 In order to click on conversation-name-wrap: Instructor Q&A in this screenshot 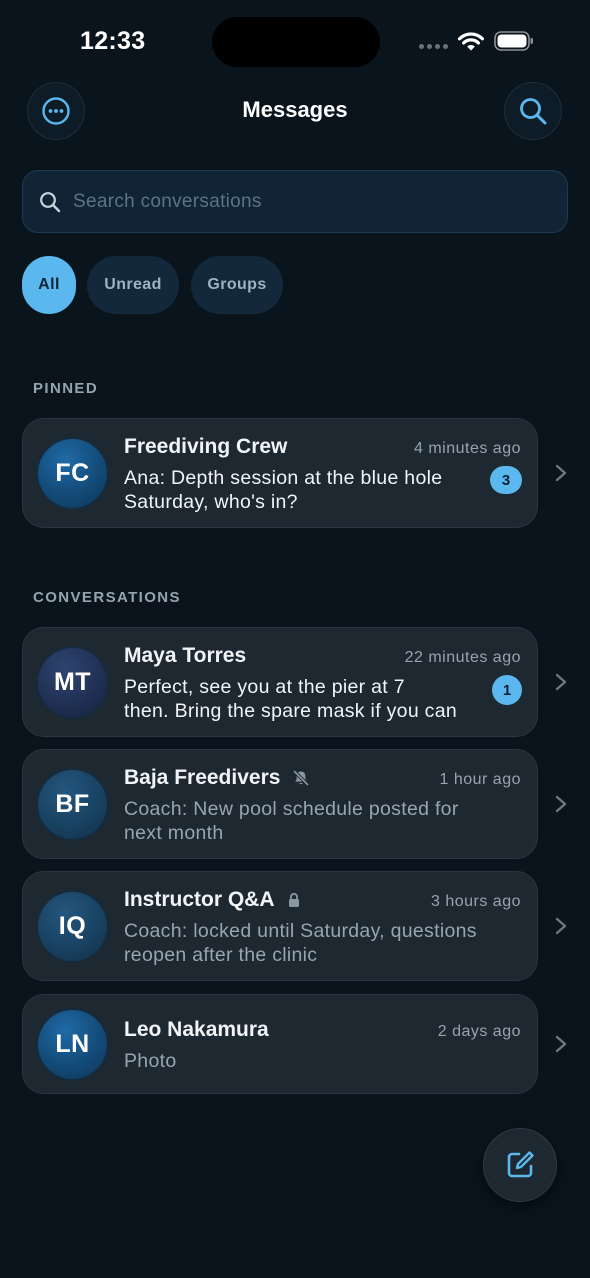, I will do `click(212, 900)`.